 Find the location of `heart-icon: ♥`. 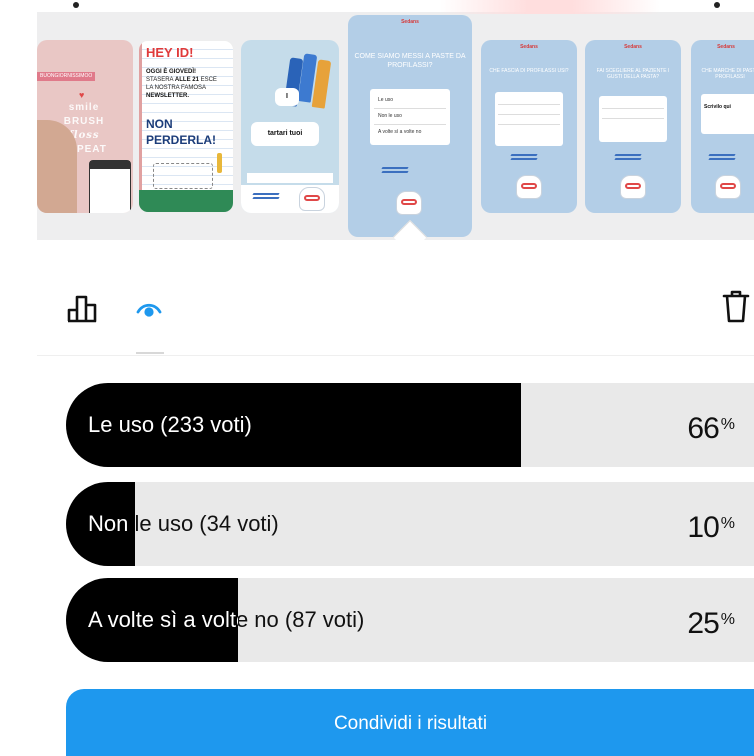

heart-icon: ♥ is located at coordinates (82, 95).